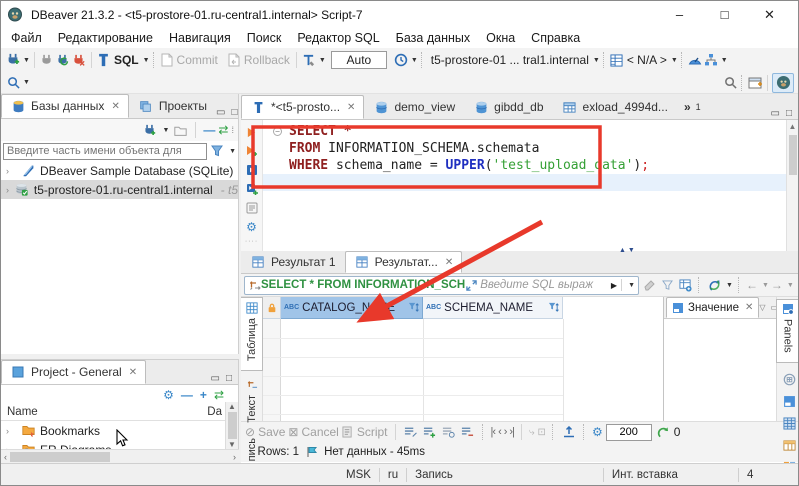  I want to click on tab-value: Значение ✕, so click(713, 307).